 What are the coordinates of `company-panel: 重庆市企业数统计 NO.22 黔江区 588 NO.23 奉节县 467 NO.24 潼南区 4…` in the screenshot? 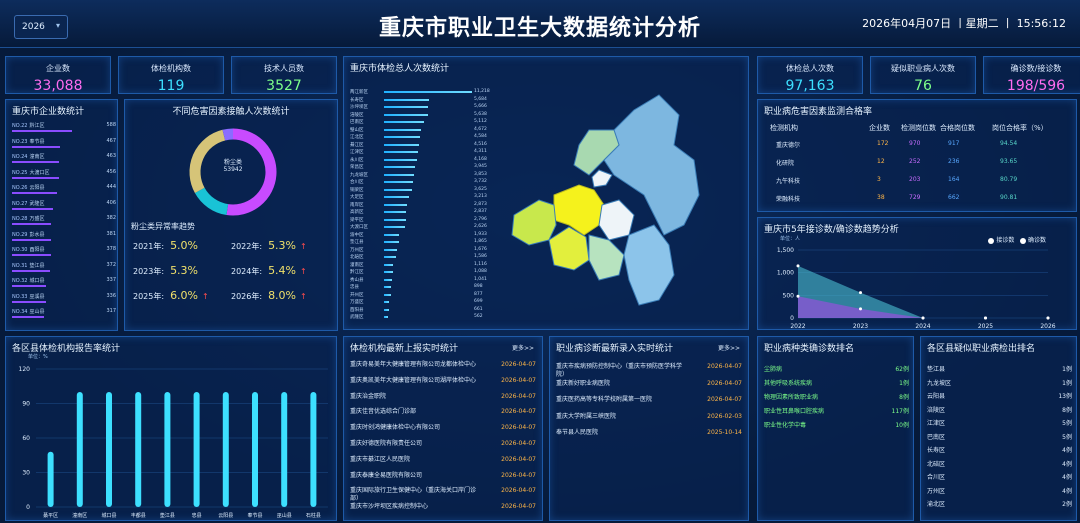 It's located at (61, 215).